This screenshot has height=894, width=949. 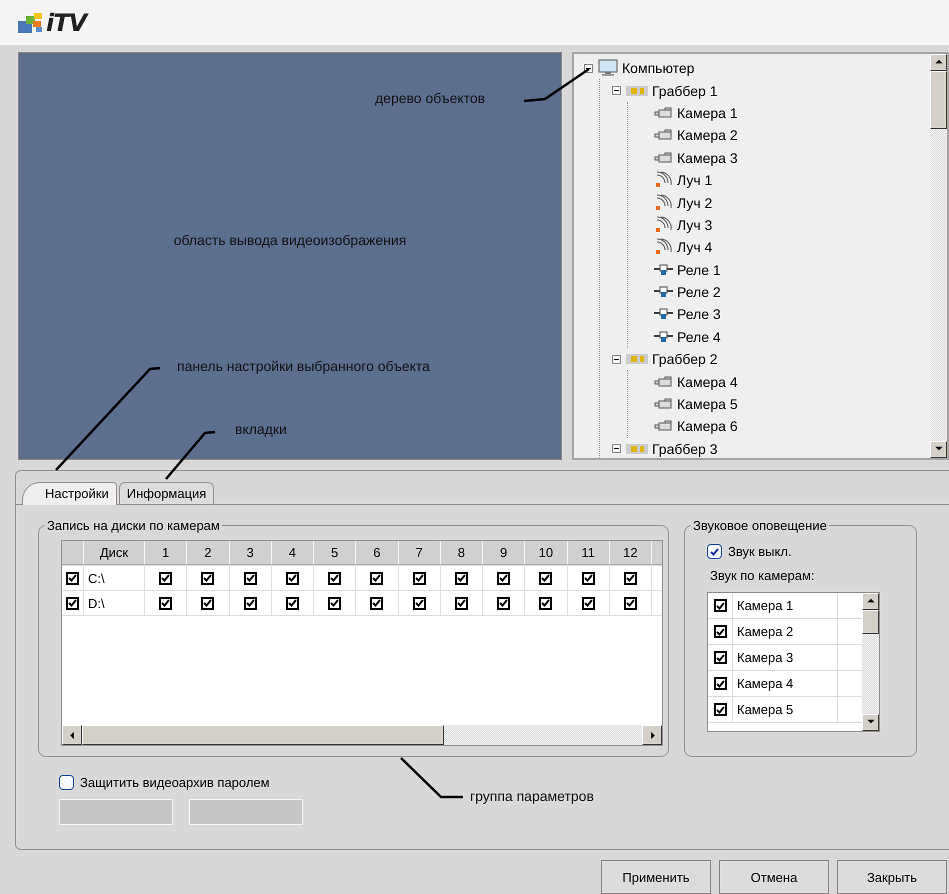 What do you see at coordinates (707, 112) in the screenshot?
I see `tree-item: Камера 1` at bounding box center [707, 112].